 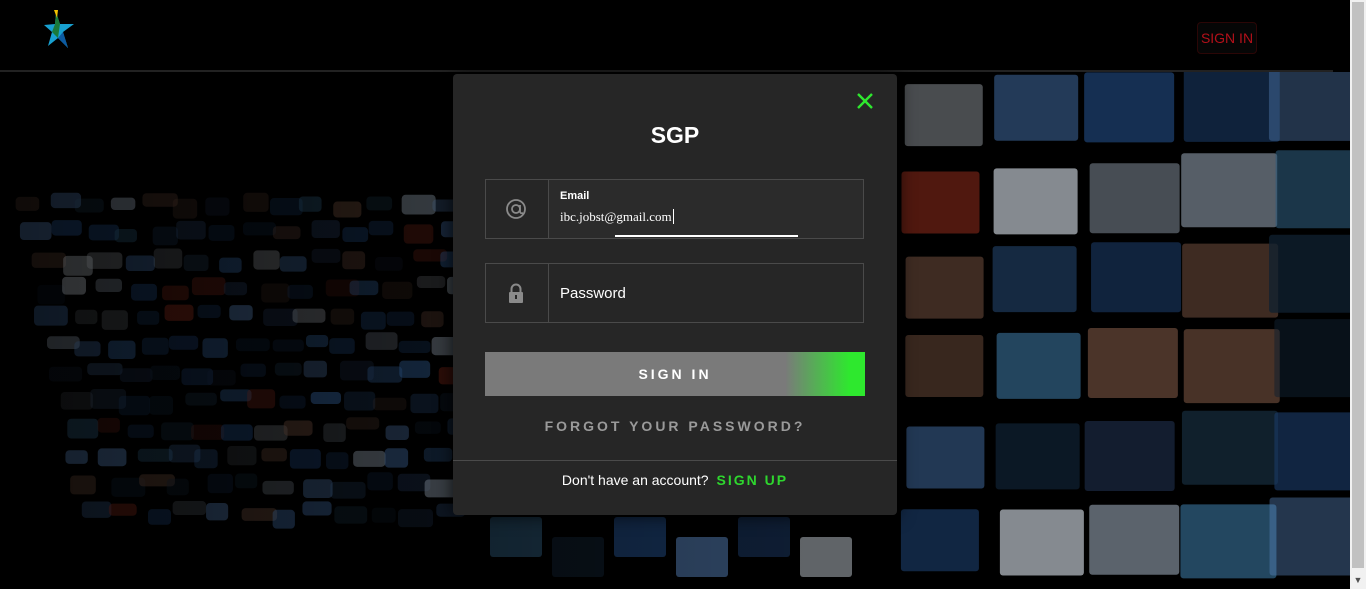 I want to click on header: SIGN IN, so click(x=675, y=36).